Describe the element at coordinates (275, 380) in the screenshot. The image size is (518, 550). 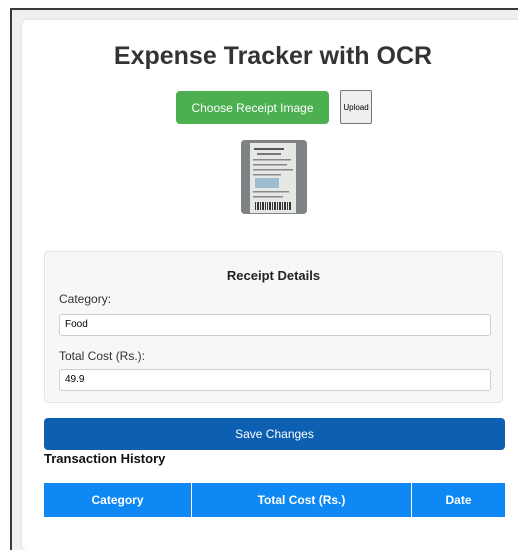
I see `total-cost-input: 49.9` at that location.